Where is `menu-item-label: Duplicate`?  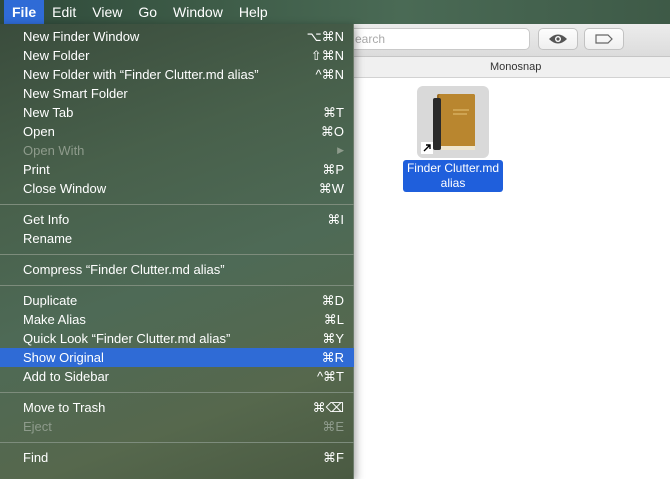 menu-item-label: Duplicate is located at coordinates (50, 300).